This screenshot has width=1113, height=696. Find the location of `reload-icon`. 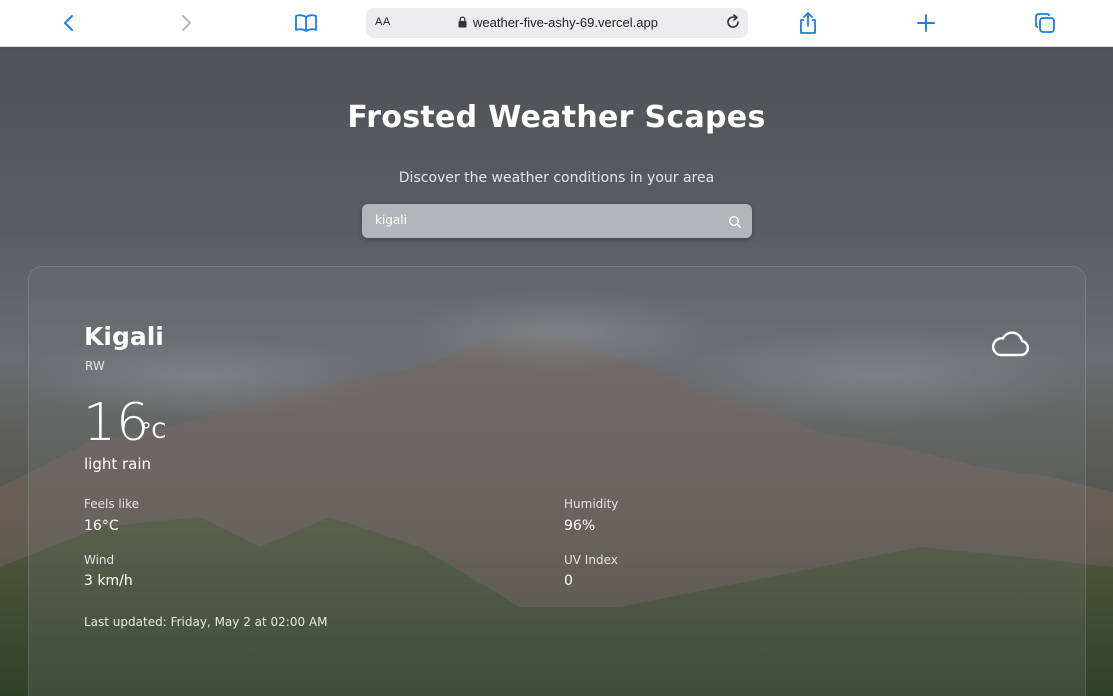

reload-icon is located at coordinates (733, 22).